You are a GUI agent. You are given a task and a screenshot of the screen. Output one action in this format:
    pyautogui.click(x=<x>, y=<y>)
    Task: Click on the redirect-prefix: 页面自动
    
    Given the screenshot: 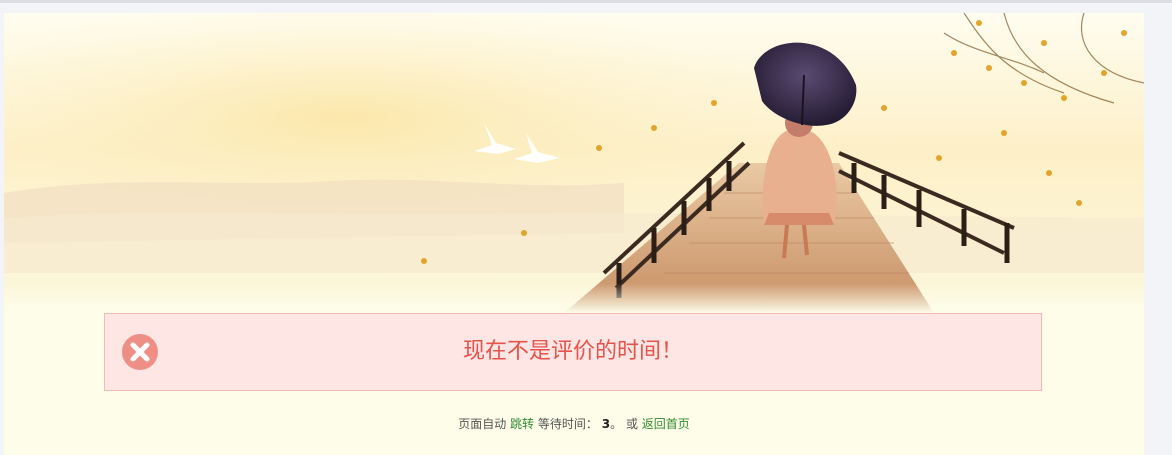 What is the action you would take?
    pyautogui.click(x=482, y=424)
    